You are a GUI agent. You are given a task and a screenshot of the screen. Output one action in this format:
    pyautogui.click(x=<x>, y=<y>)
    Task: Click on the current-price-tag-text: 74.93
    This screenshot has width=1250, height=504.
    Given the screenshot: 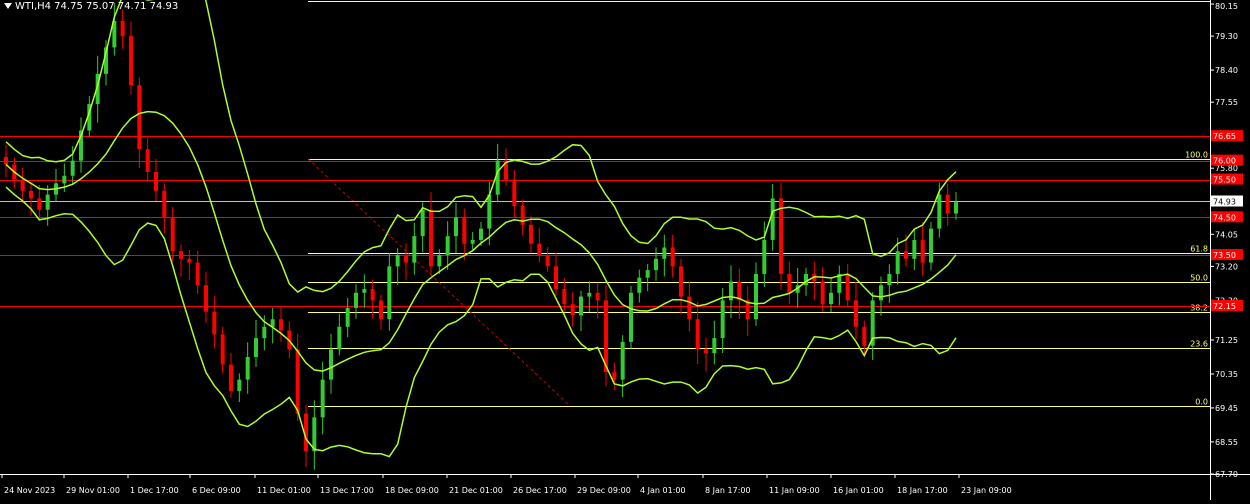 What is the action you would take?
    pyautogui.click(x=1224, y=202)
    